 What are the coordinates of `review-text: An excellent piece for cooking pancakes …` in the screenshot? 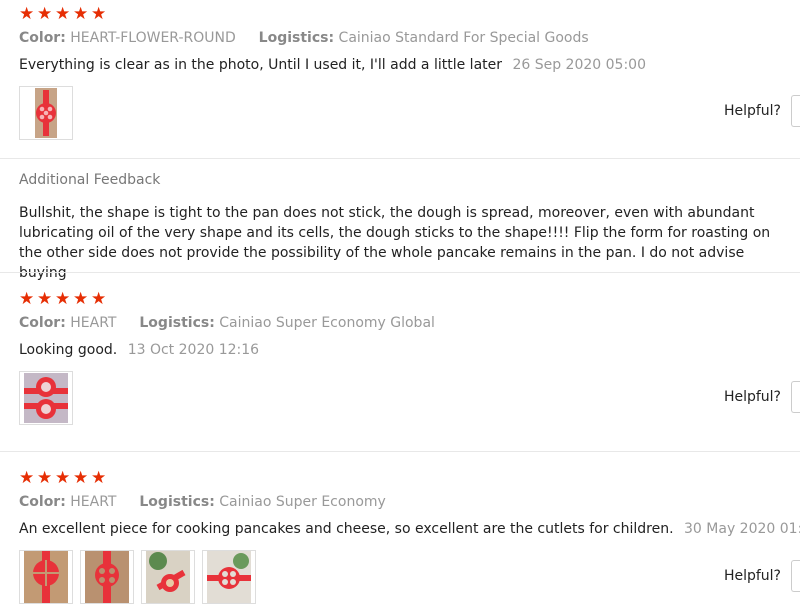 It's located at (409, 529).